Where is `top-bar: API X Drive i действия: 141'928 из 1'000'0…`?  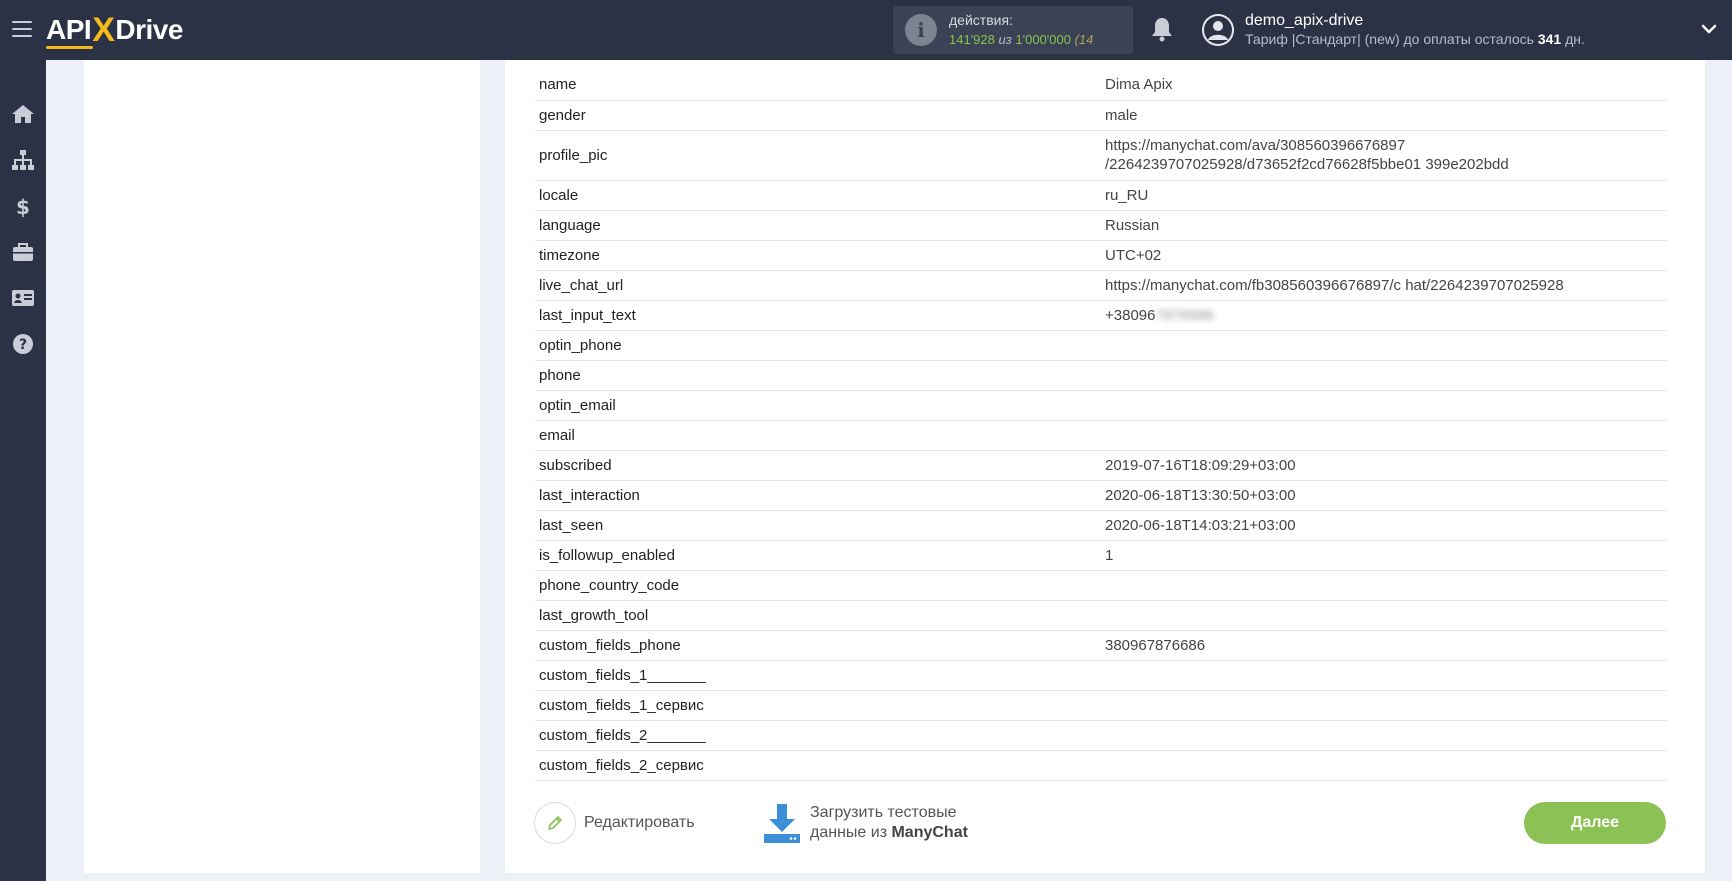 top-bar: API X Drive i действия: 141'928 из 1'000'0… is located at coordinates (866, 30).